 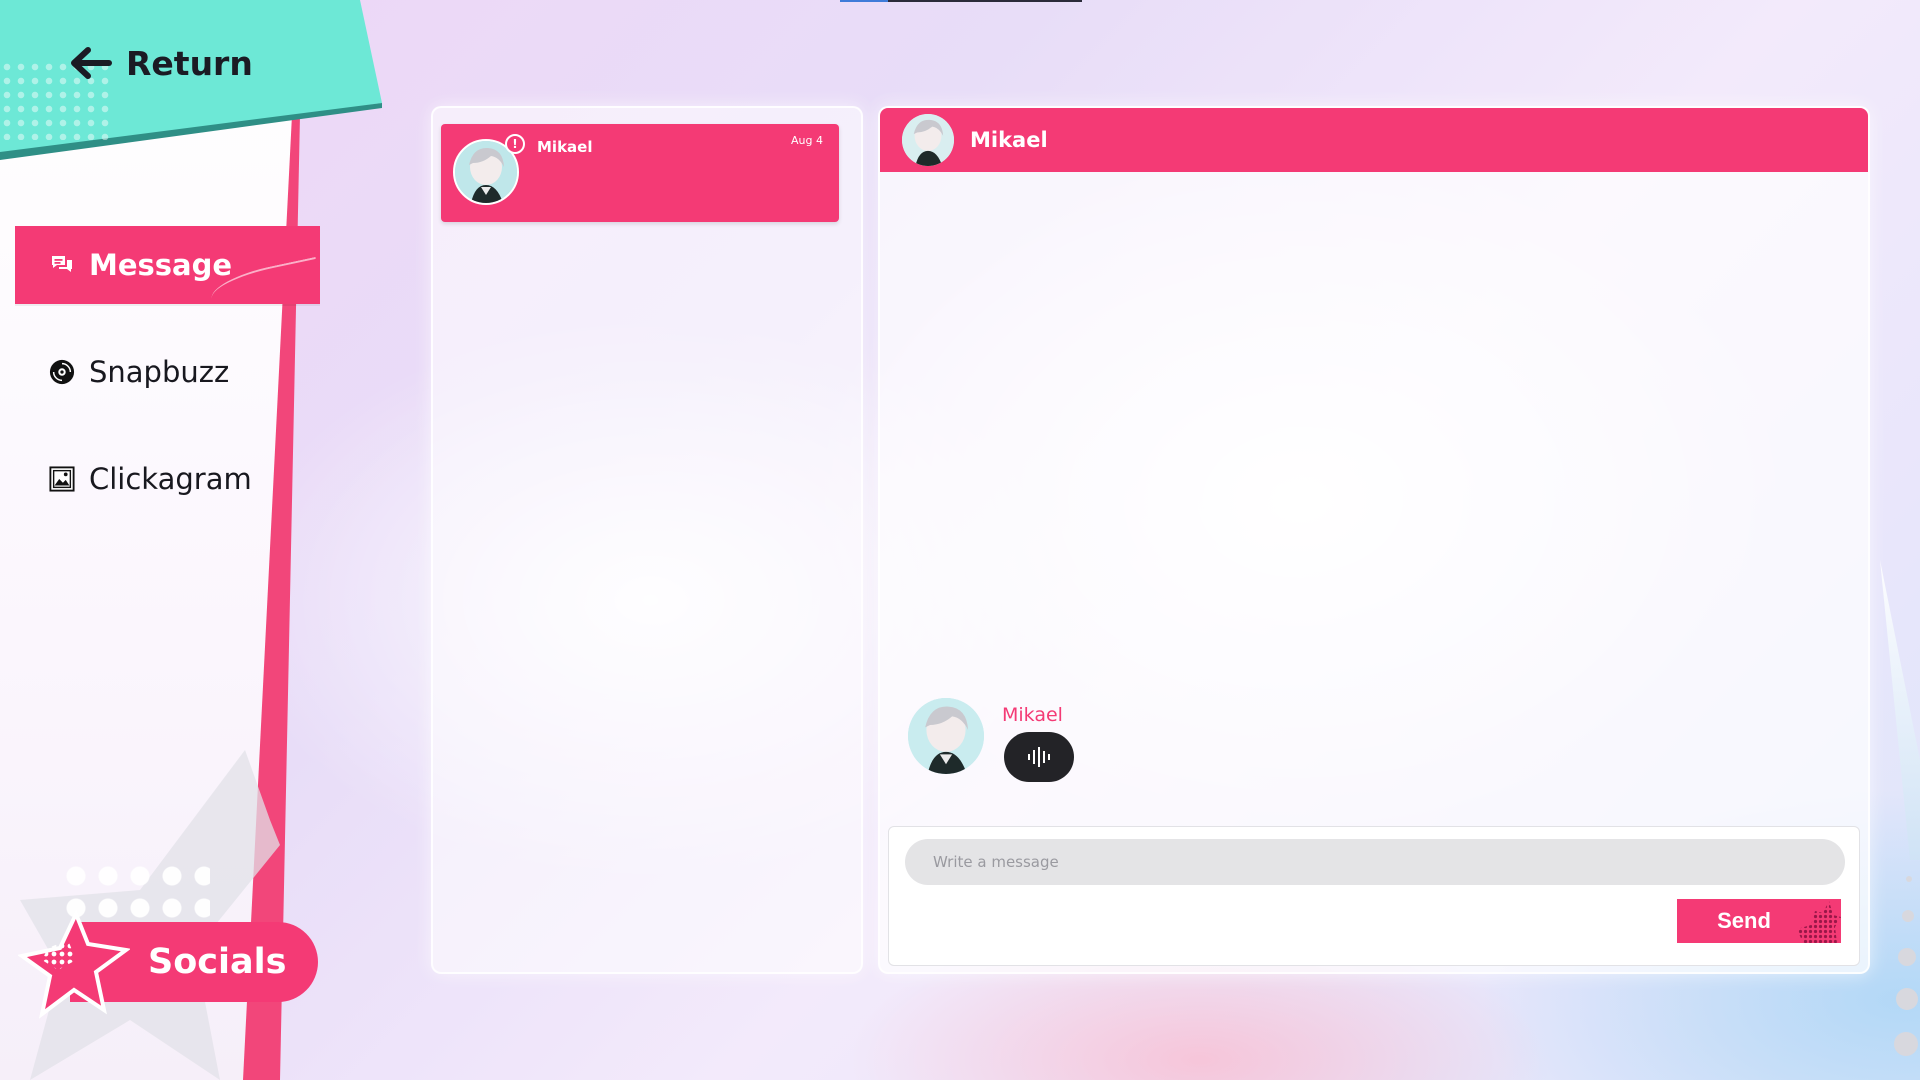 What do you see at coordinates (62, 479) in the screenshot?
I see `image-icon` at bounding box center [62, 479].